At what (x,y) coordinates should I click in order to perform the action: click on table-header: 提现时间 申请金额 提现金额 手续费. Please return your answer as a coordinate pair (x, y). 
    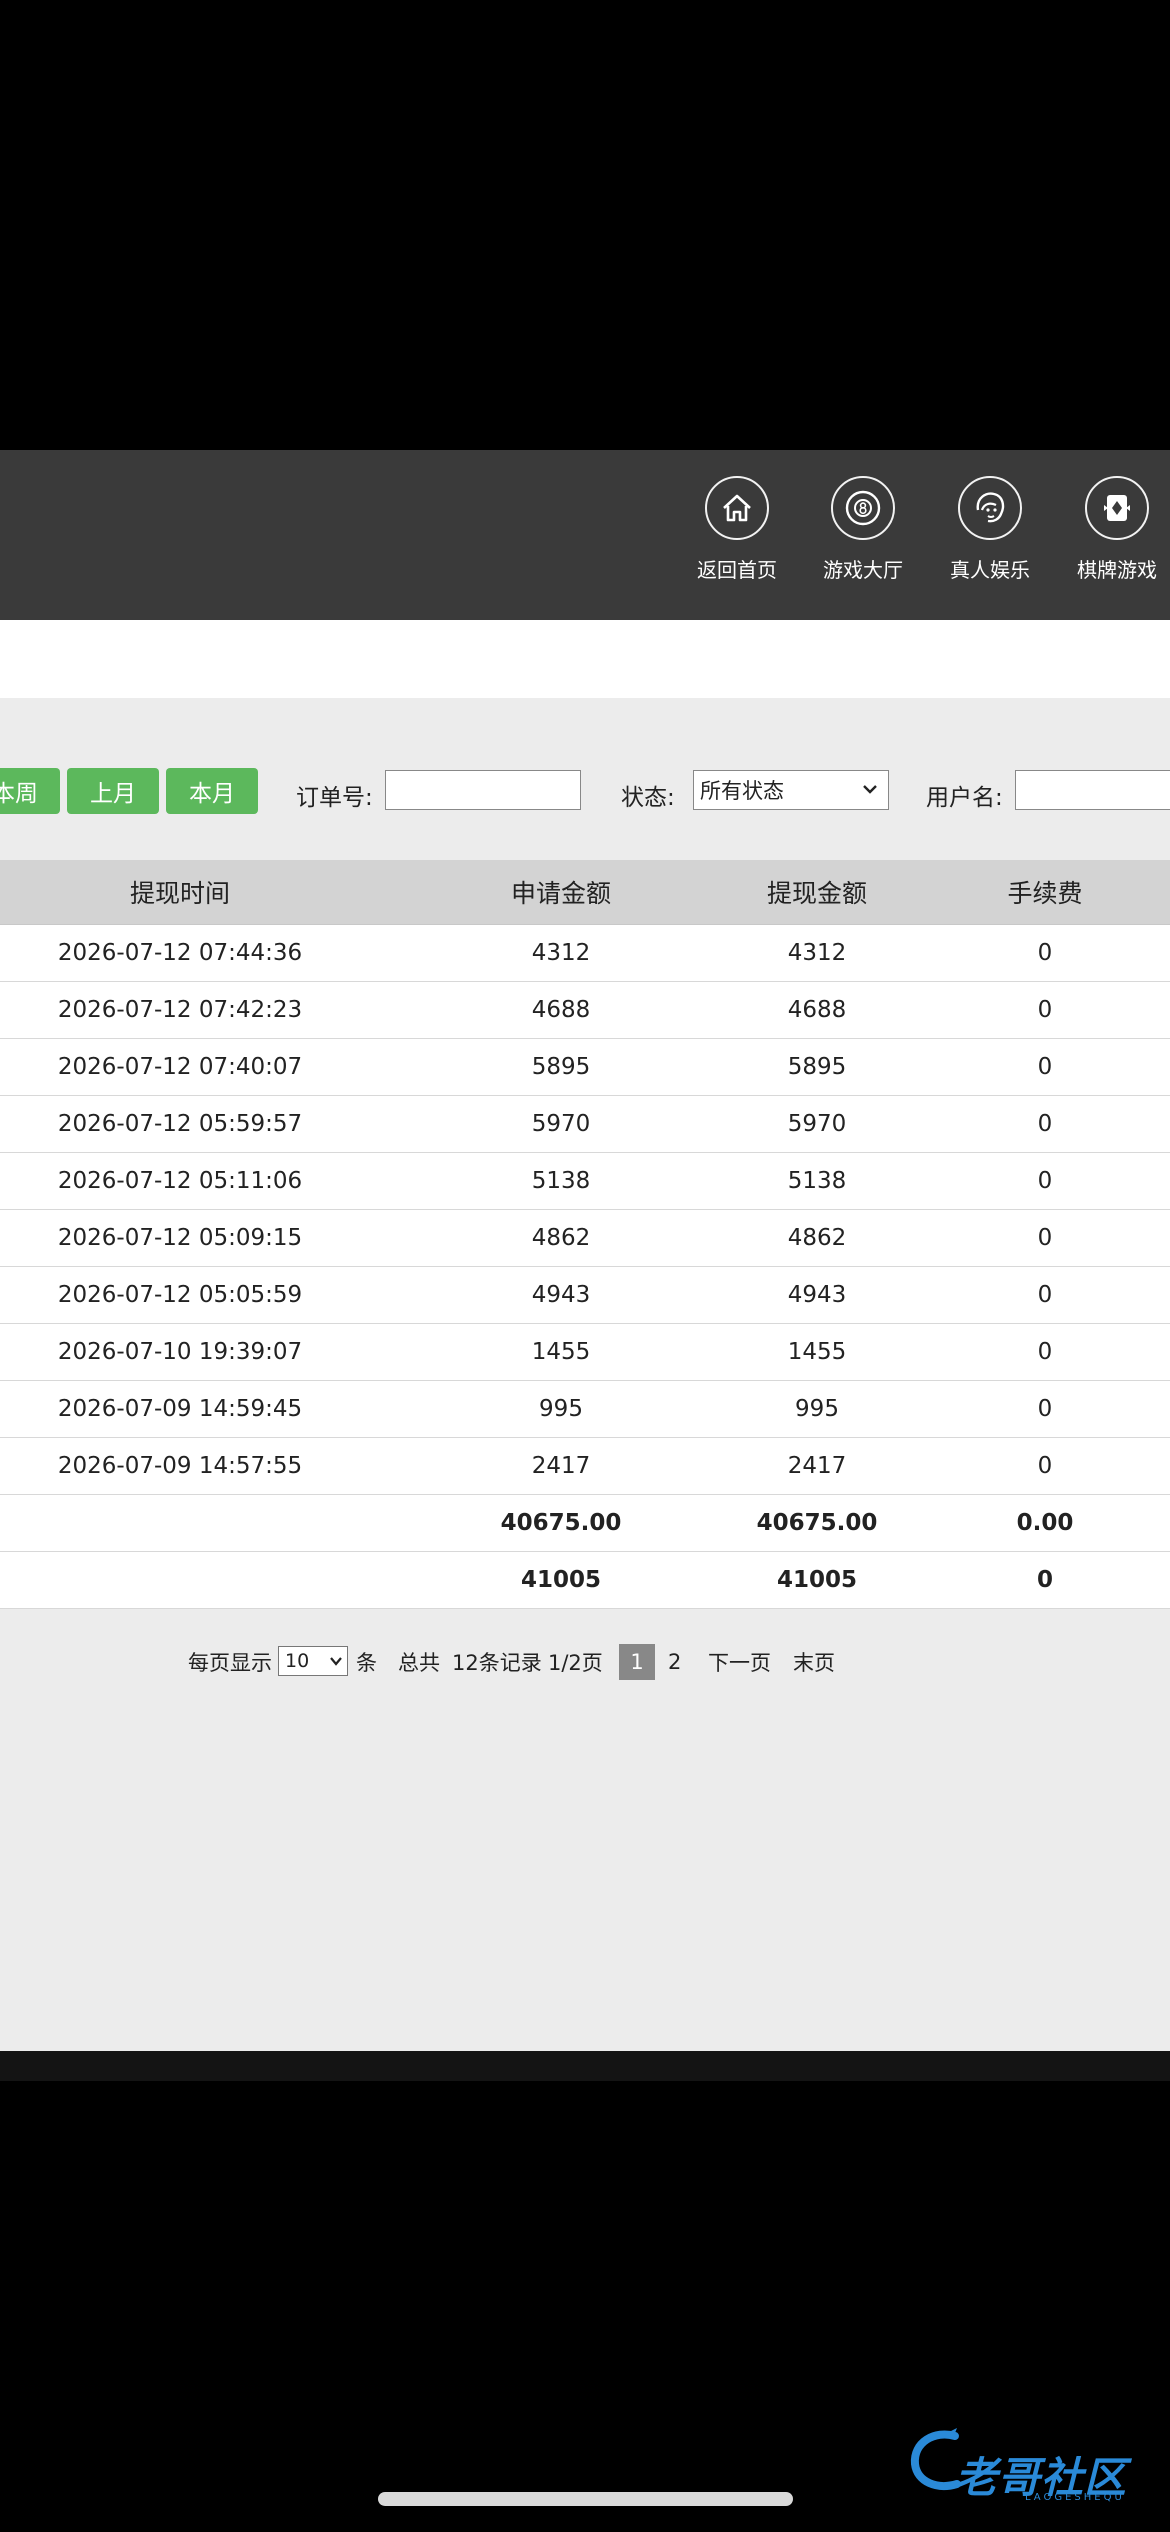
    Looking at the image, I should click on (585, 892).